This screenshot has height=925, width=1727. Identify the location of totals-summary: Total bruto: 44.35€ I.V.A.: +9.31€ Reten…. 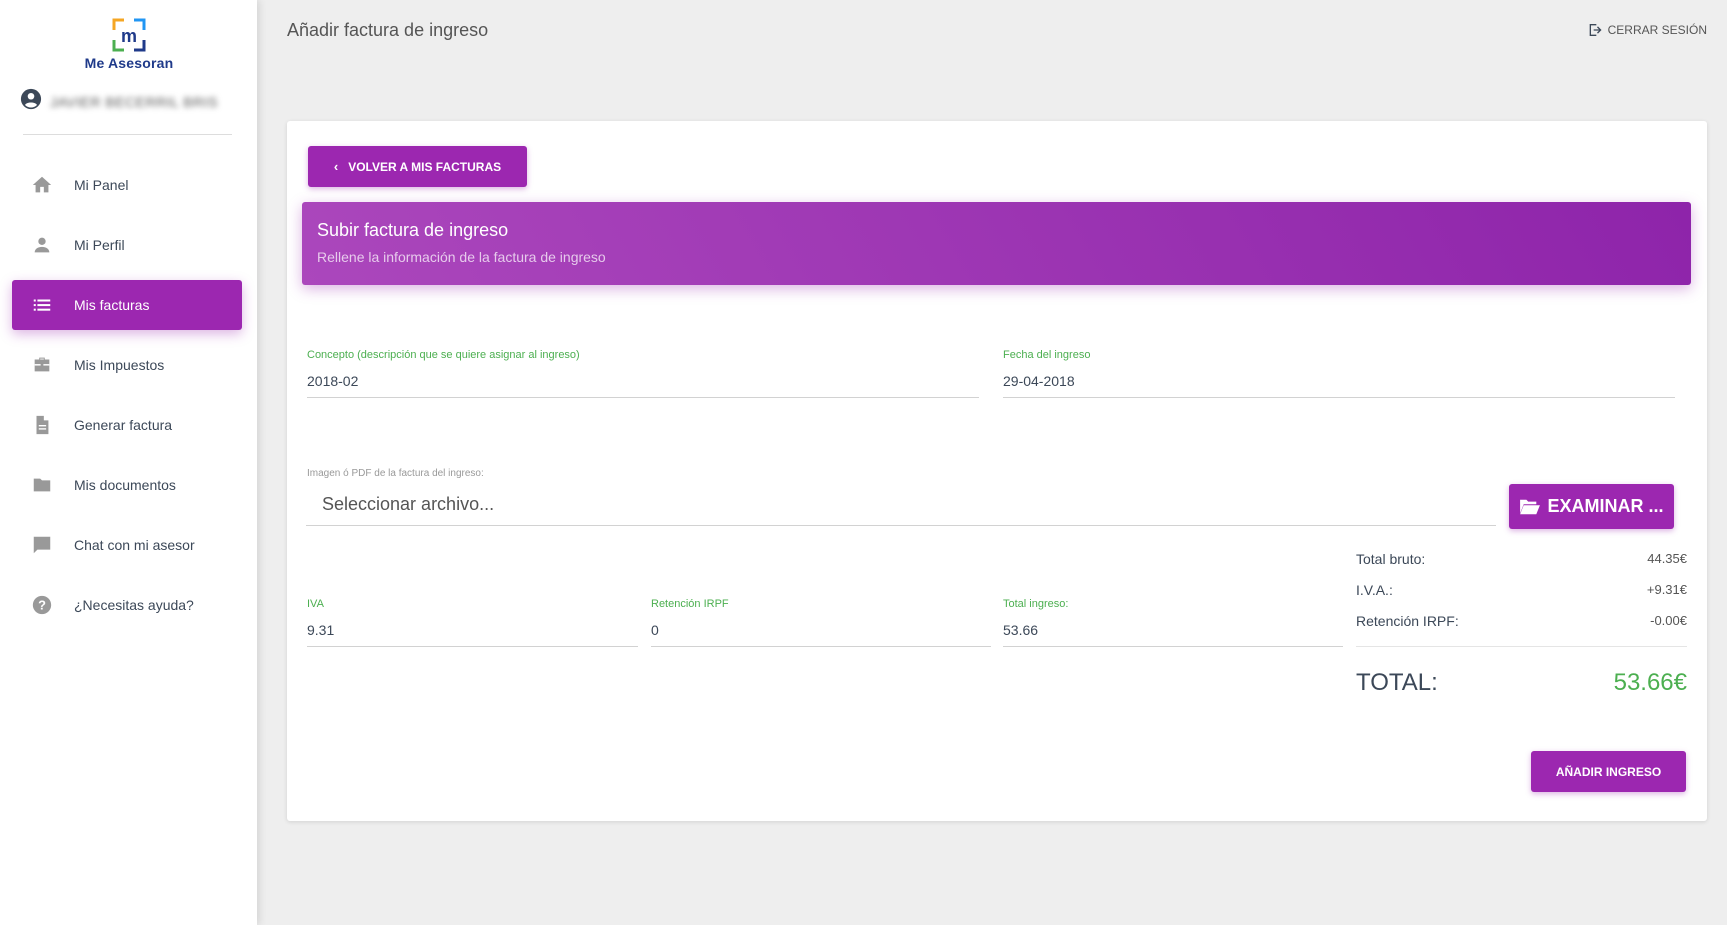
(1521, 624).